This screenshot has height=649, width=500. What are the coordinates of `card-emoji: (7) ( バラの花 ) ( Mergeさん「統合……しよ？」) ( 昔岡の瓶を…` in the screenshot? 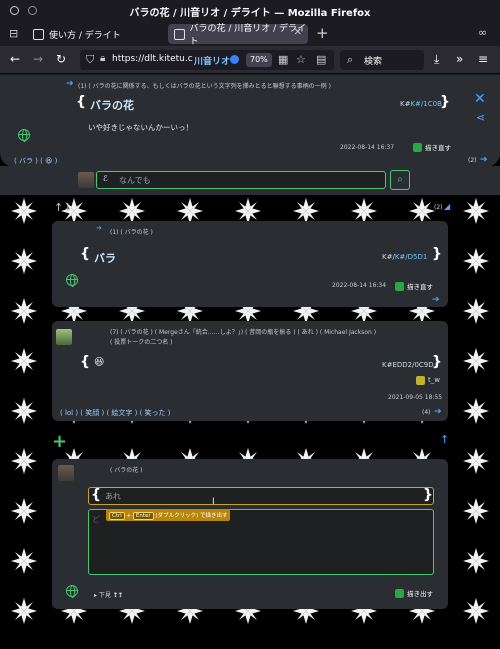 It's located at (250, 371).